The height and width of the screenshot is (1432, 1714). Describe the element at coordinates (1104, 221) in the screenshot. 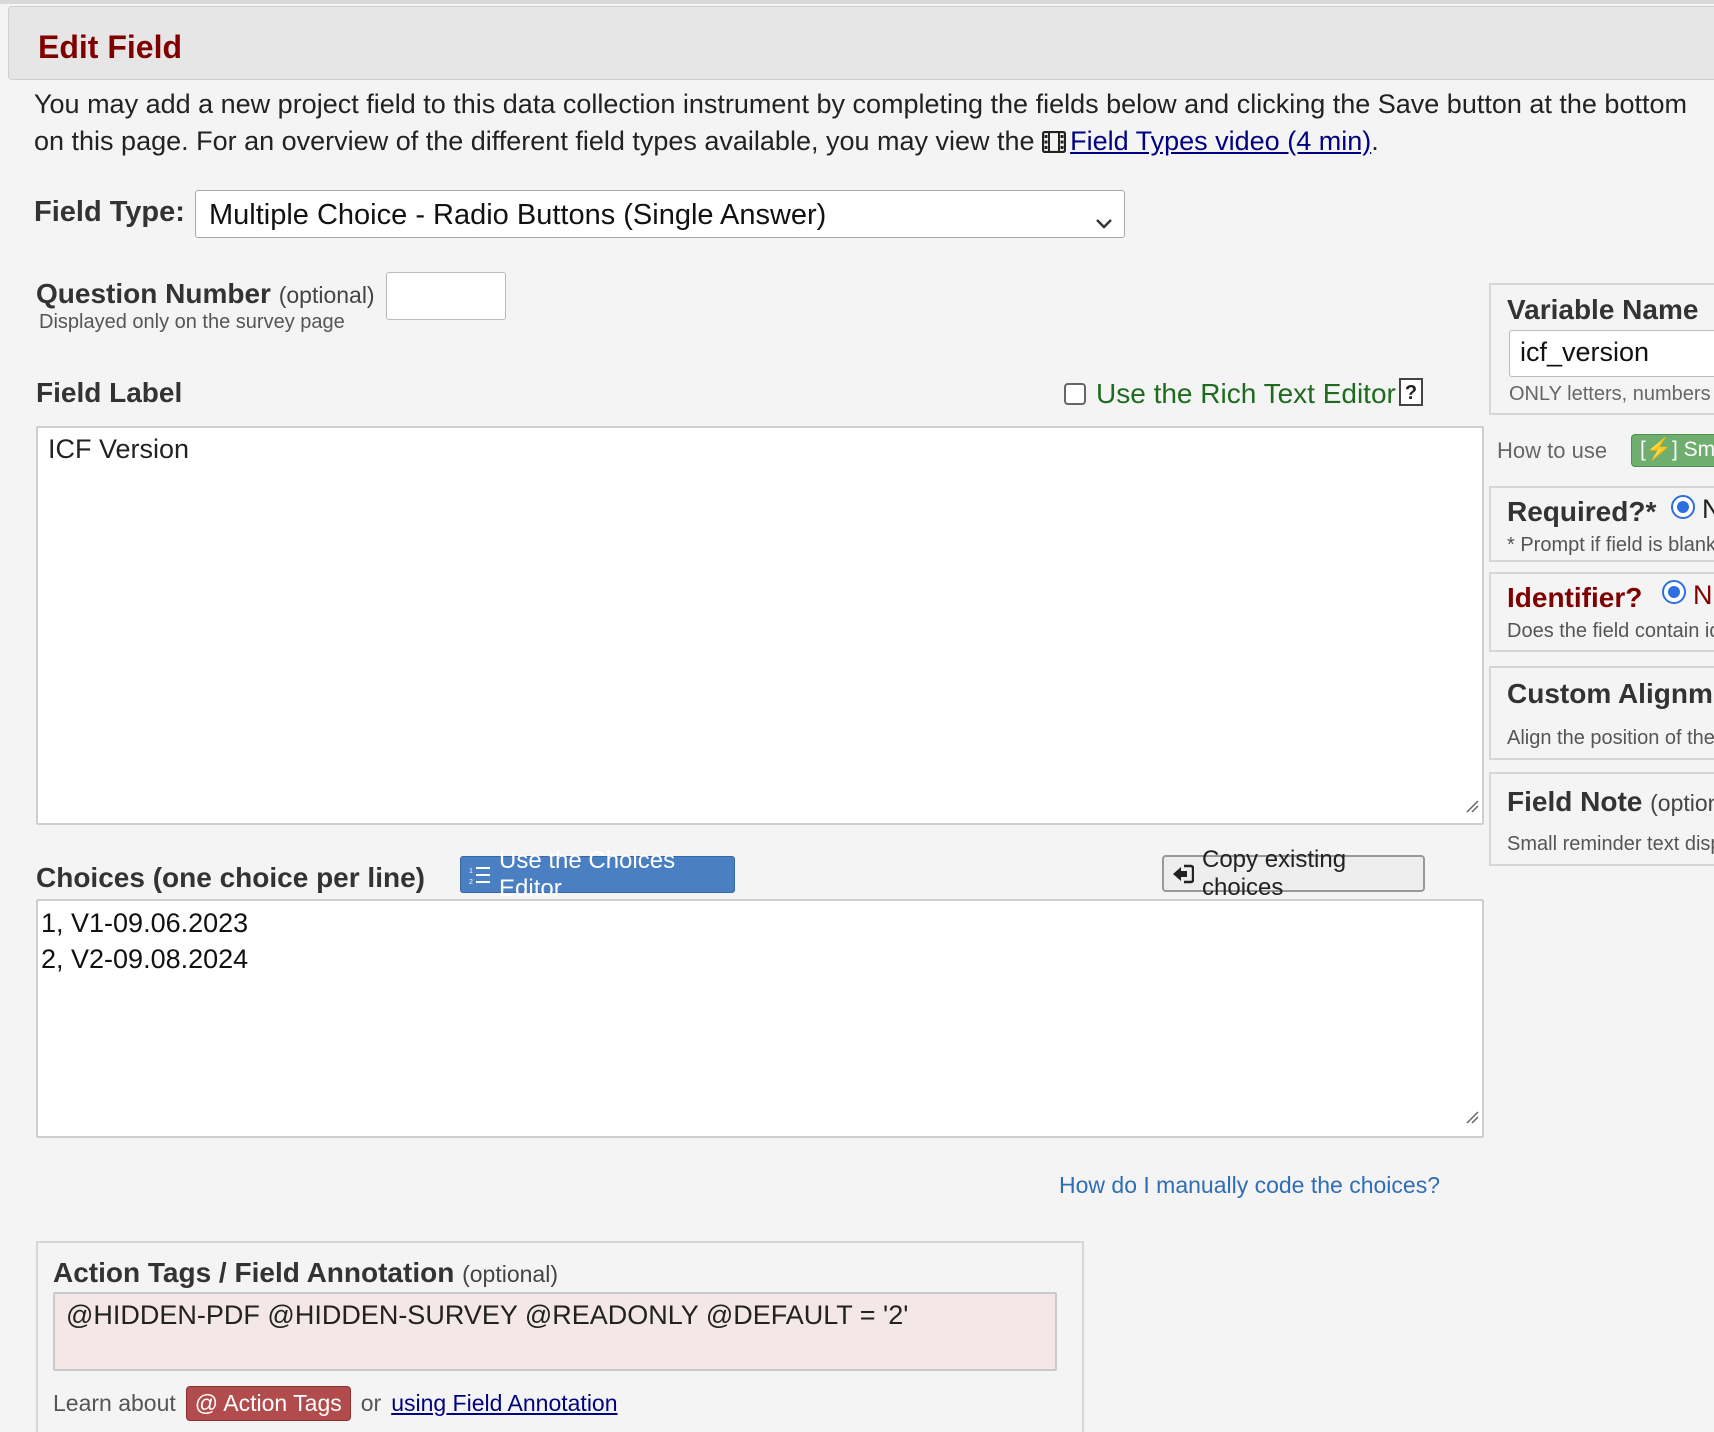

I see `chevron-down-icon` at that location.